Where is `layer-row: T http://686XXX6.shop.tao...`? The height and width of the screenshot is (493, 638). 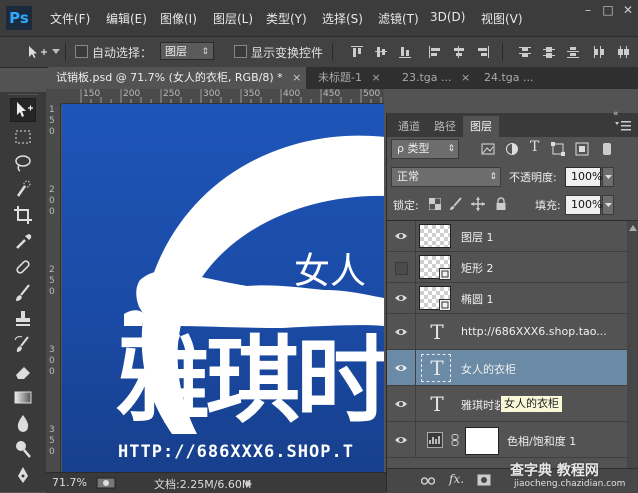
layer-row: T http://686XXX6.shop.tao... is located at coordinates (507, 332).